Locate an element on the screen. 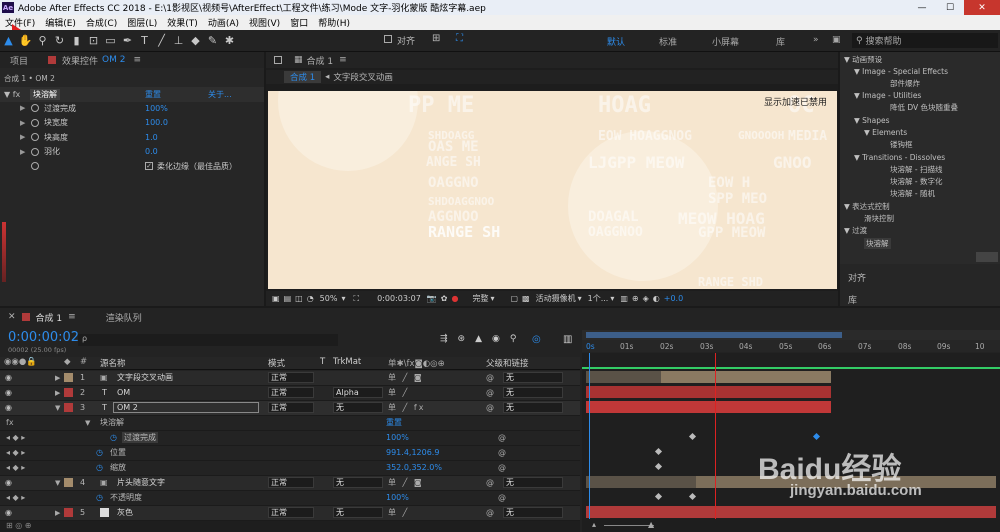  prop-row: ▶ 羽化 0.0 is located at coordinates (132, 152).